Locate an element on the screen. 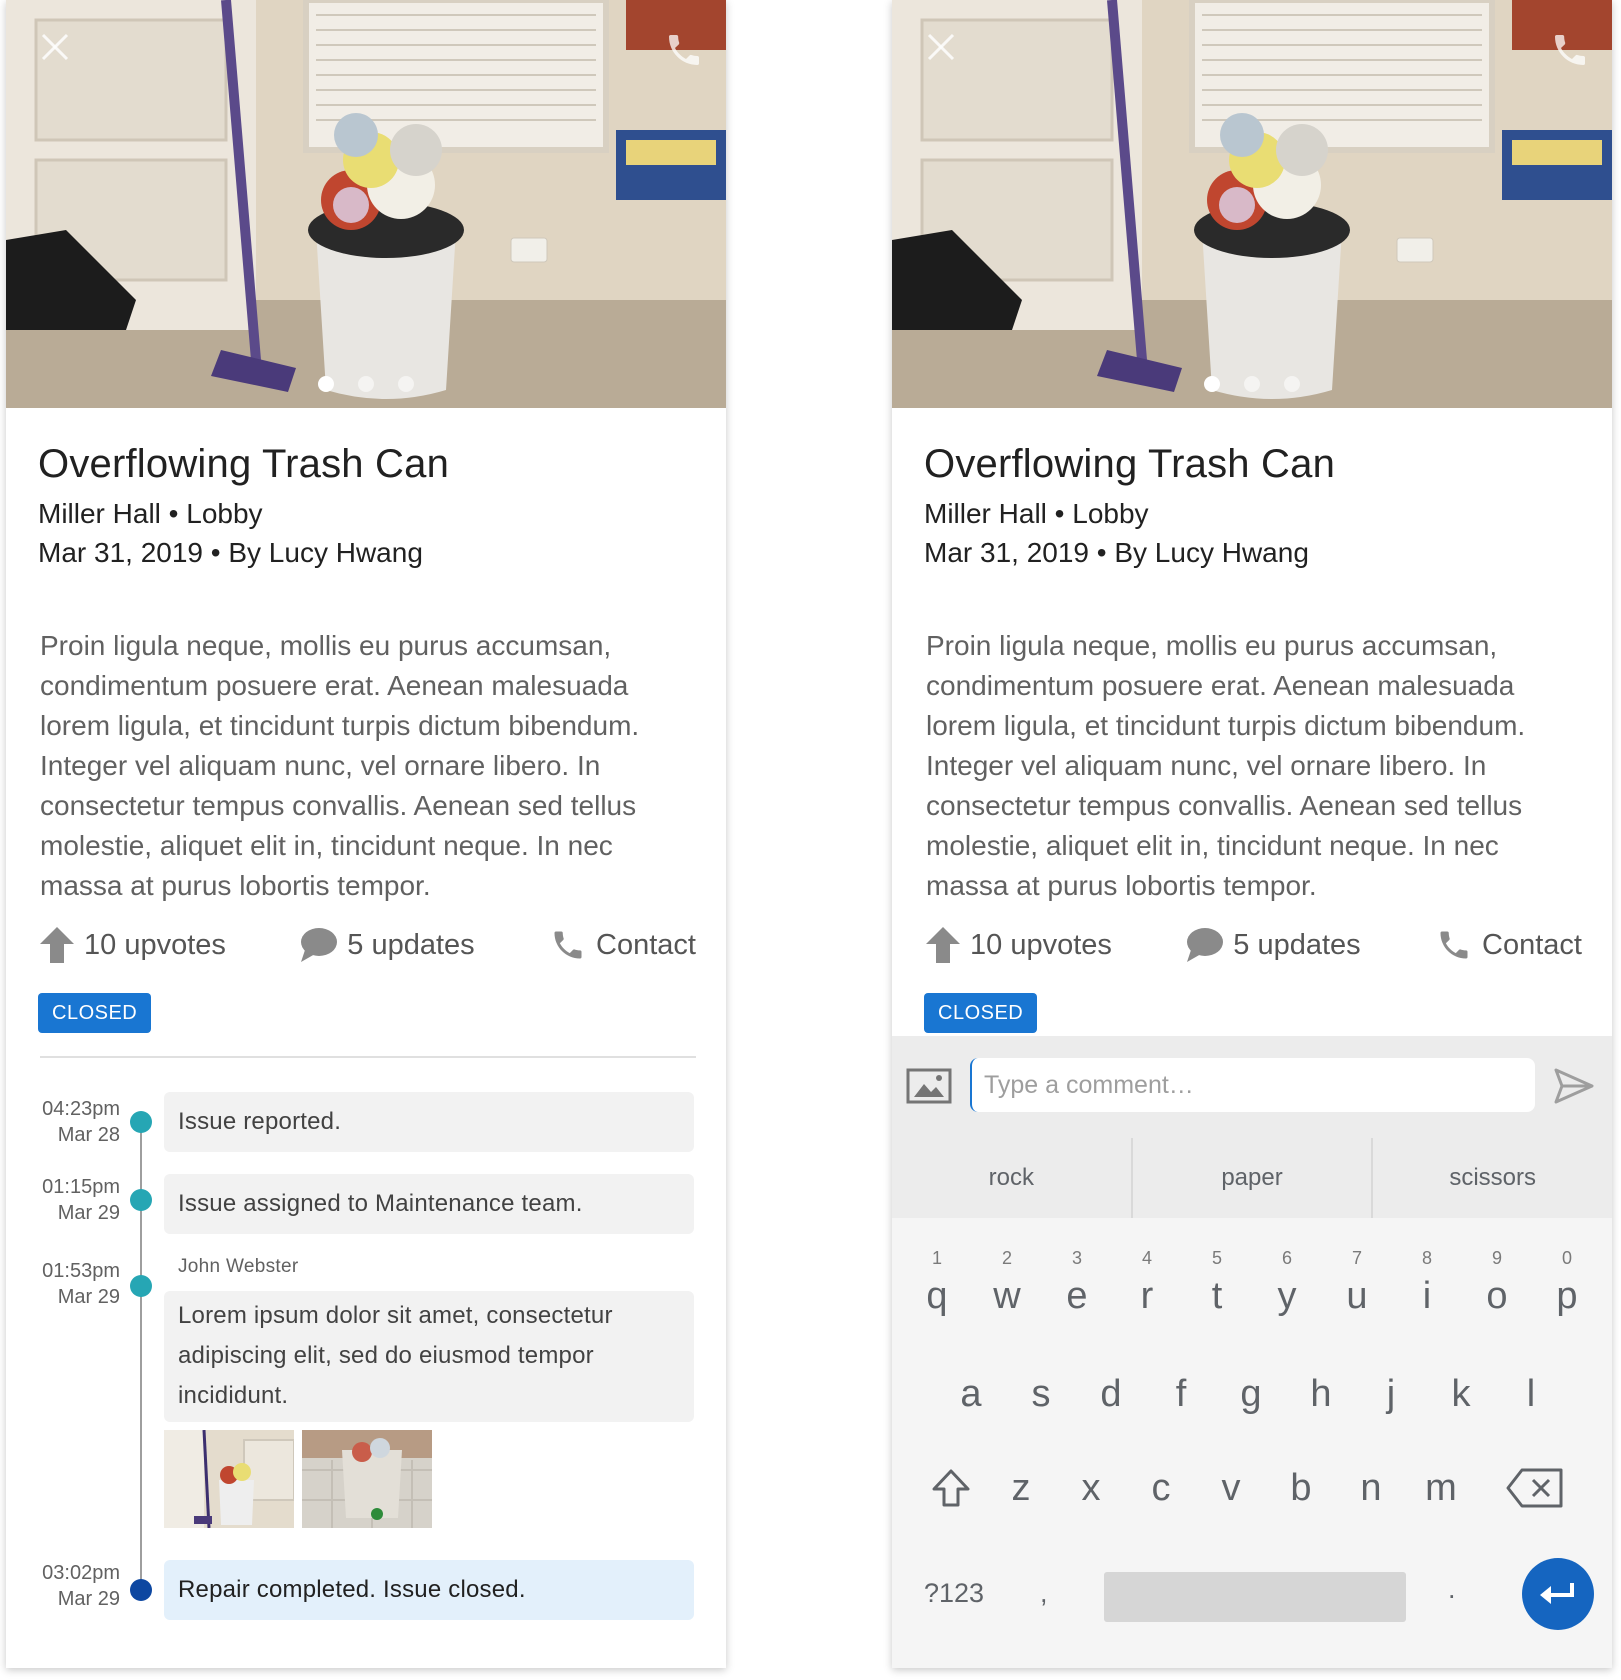  timeline-time: 03:02pm is located at coordinates (81, 1573).